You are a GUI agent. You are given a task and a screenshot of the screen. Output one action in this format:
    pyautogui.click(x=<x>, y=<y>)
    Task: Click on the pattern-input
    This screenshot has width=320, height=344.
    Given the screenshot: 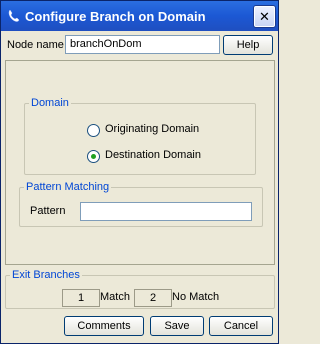 What is the action you would take?
    pyautogui.click(x=166, y=211)
    